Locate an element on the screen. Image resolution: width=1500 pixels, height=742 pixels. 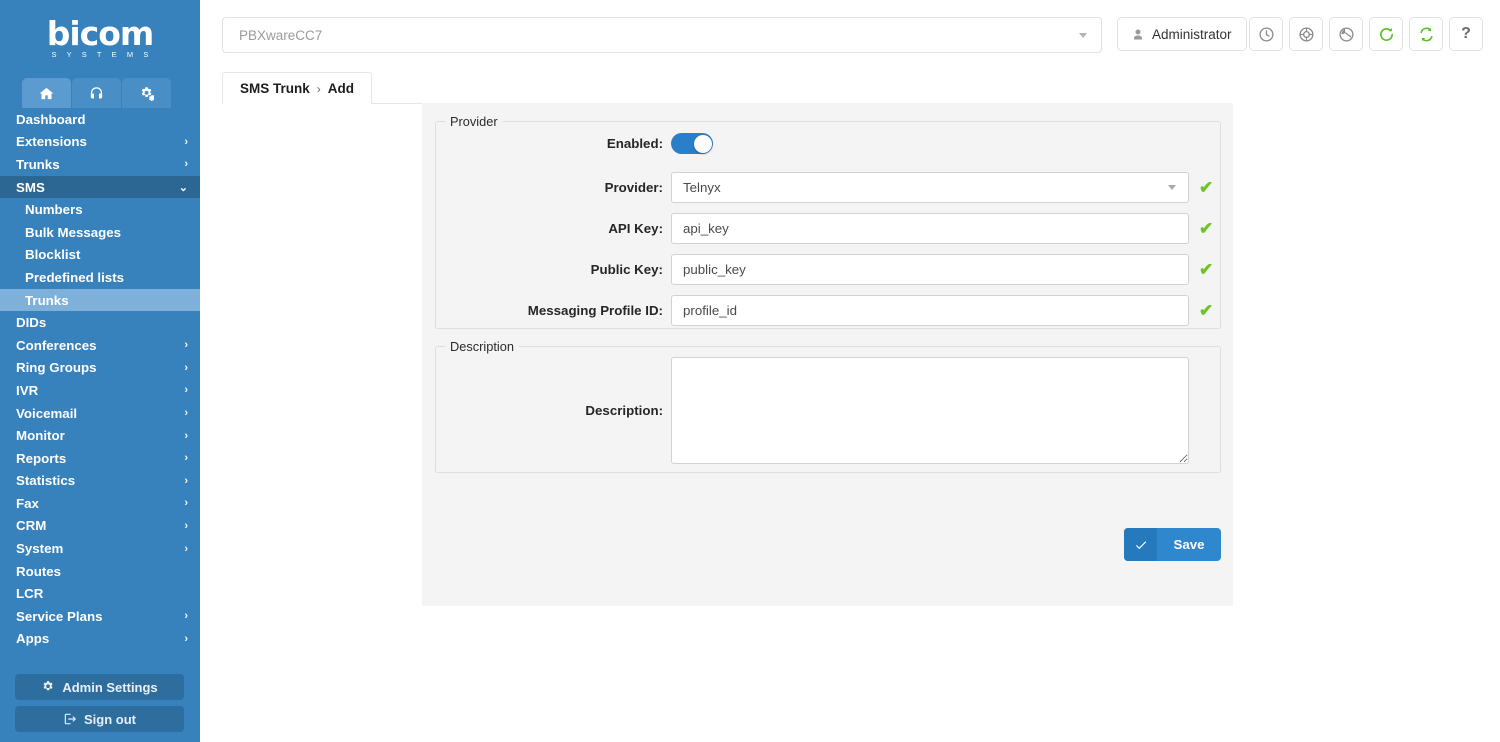
server-select-value: PBXwareCC7 is located at coordinates (281, 35).